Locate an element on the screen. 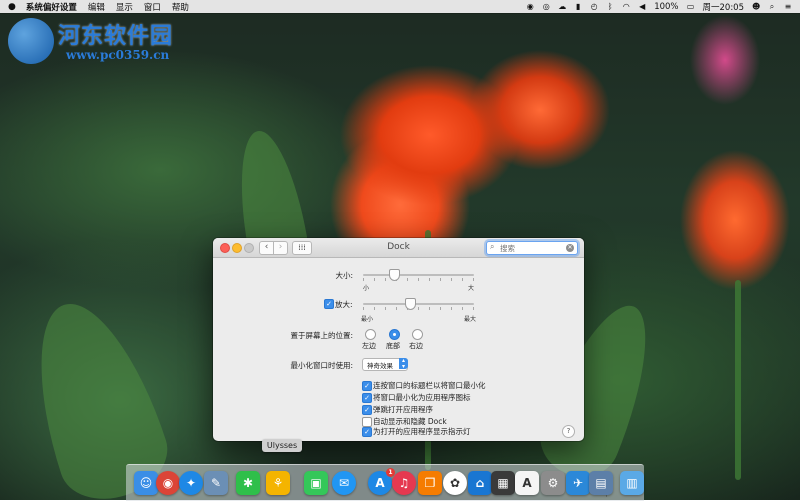 This screenshot has height=501, width=800. ulysses-icon: ⚘ is located at coordinates (278, 483).